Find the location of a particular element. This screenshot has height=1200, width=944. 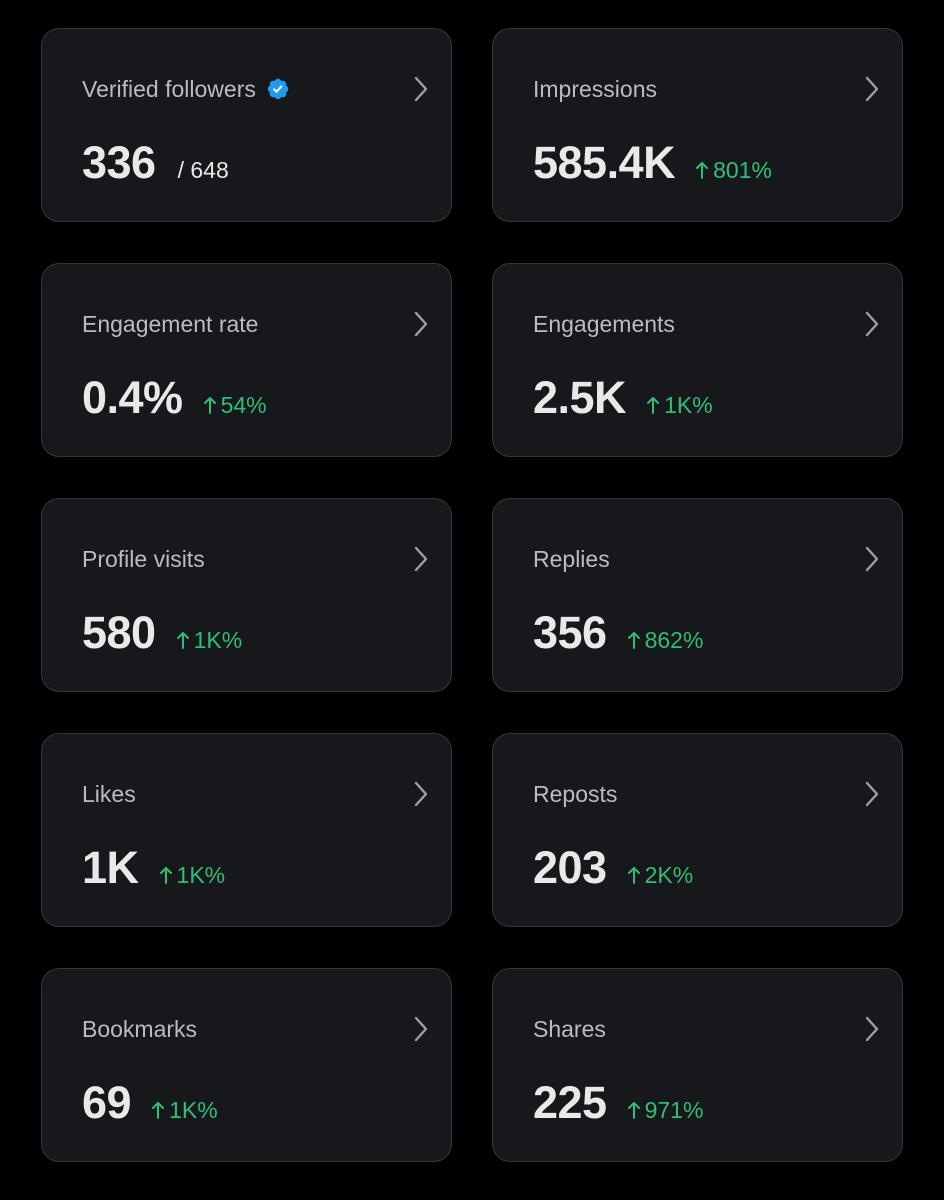

metric-value: 0.4% is located at coordinates (132, 397).